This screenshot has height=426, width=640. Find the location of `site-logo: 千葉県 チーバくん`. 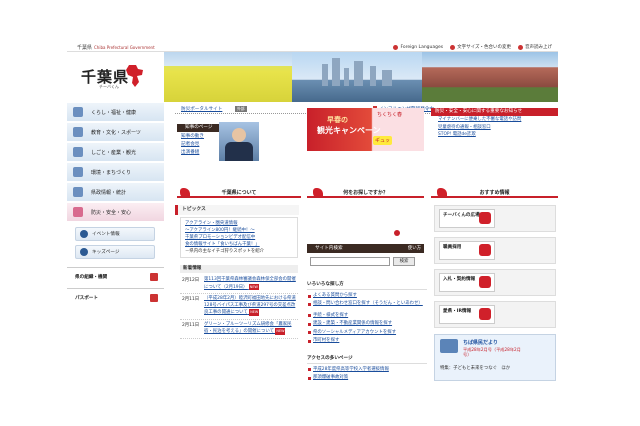

site-logo: 千葉県 チーバくん is located at coordinates (115, 77).